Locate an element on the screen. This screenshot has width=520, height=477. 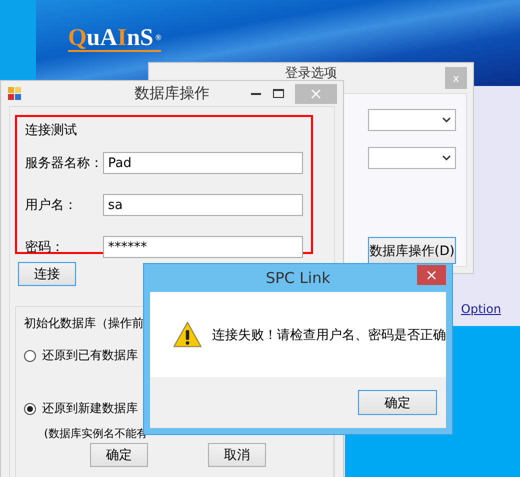
field-label: 密码： is located at coordinates (45, 247).